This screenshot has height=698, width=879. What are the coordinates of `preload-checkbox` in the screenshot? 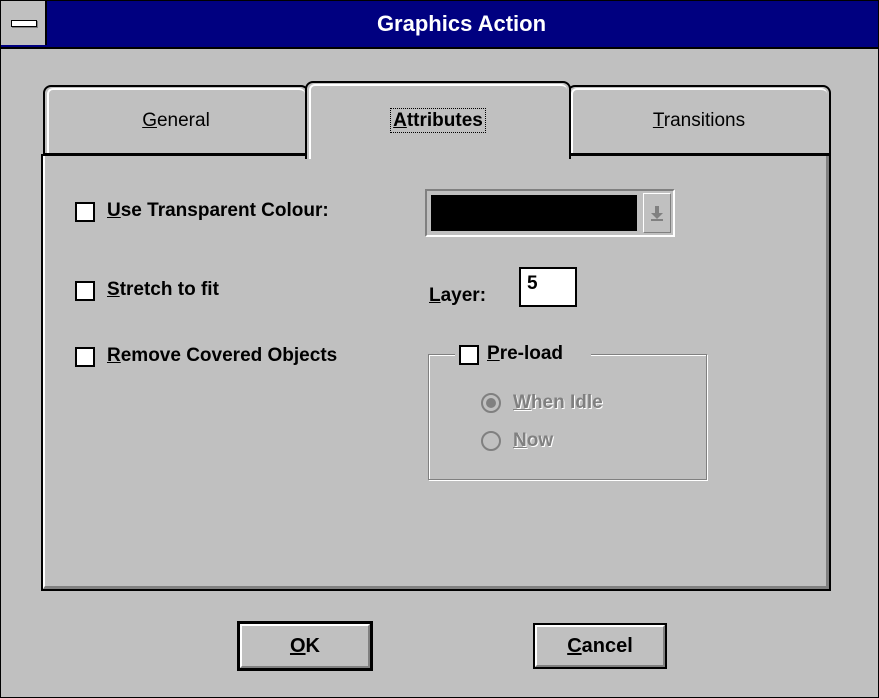 It's located at (469, 355).